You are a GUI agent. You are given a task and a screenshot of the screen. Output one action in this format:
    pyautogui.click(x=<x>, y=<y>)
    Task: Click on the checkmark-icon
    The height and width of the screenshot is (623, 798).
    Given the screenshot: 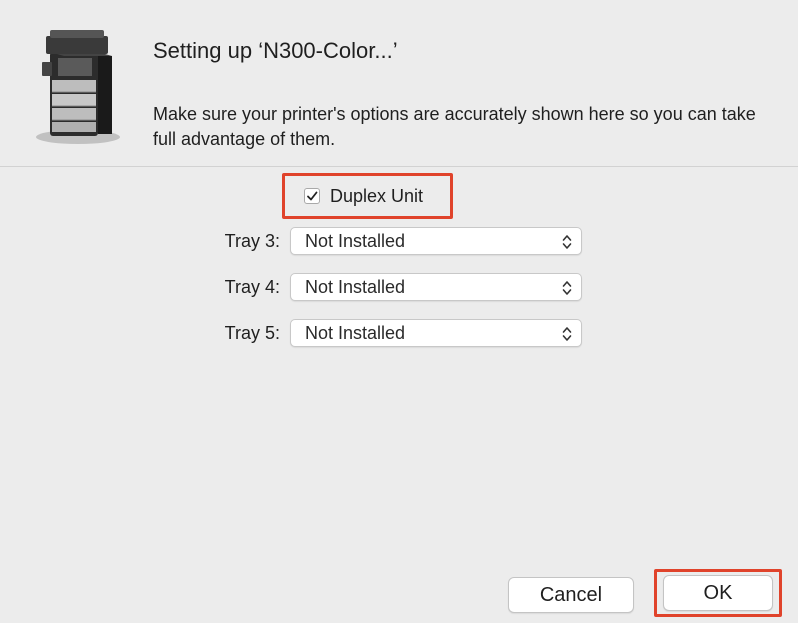 What is the action you would take?
    pyautogui.click(x=312, y=196)
    